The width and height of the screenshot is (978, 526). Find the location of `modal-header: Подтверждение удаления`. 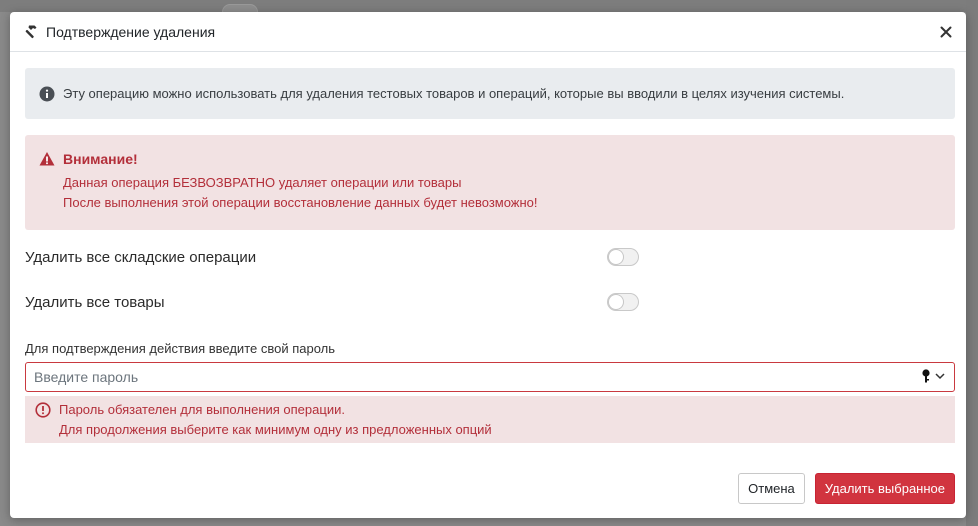

modal-header: Подтверждение удаления is located at coordinates (488, 32).